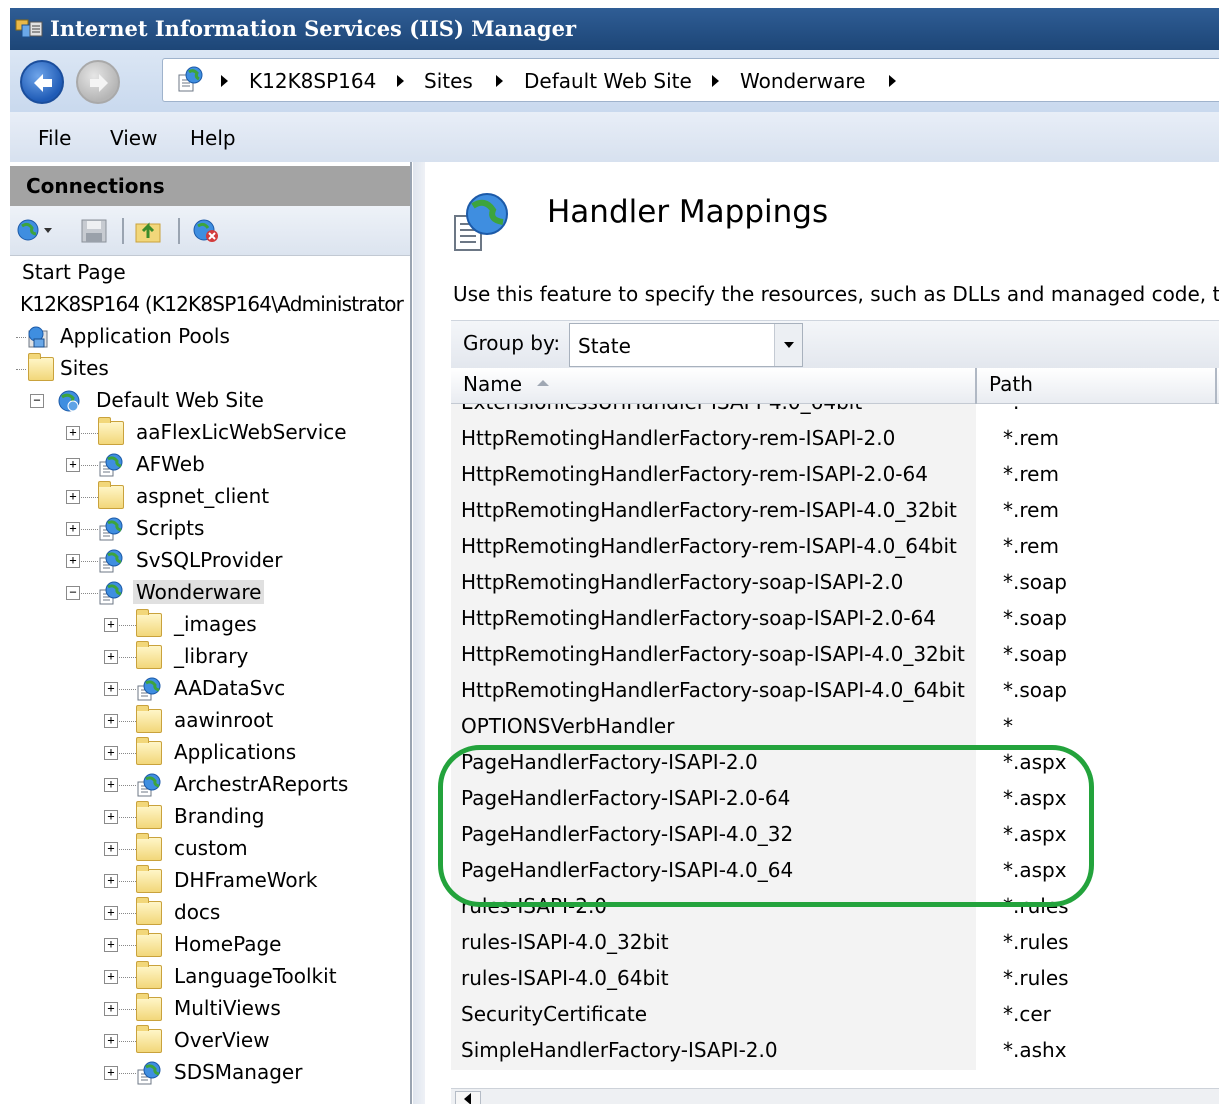  I want to click on column-header-path: Path, so click(1011, 384).